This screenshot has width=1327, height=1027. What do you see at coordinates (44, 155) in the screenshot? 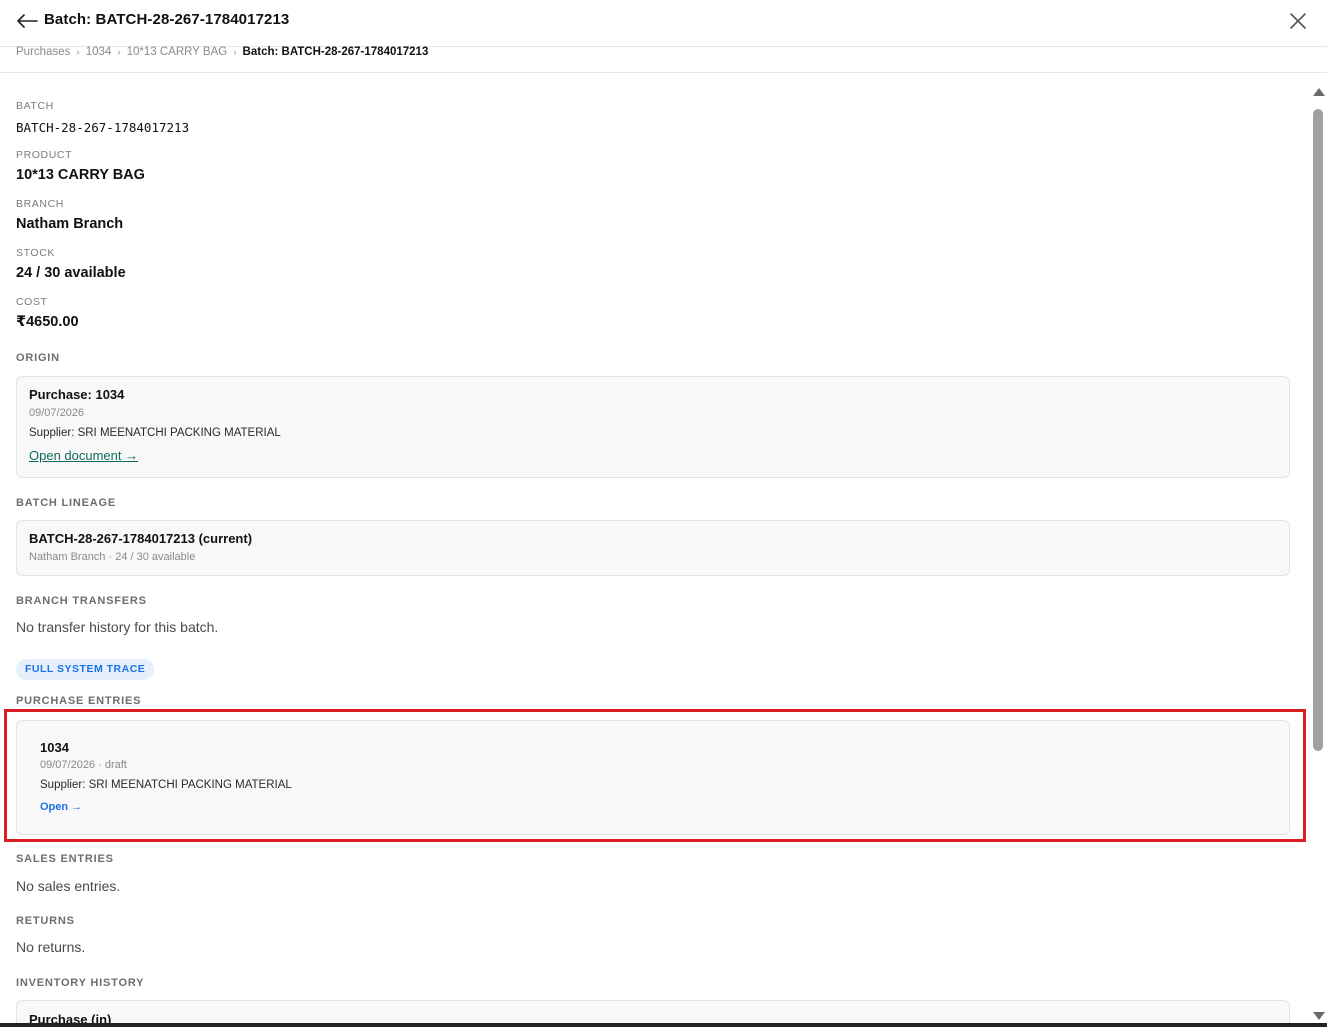
I see `product-label: PRODUCT` at bounding box center [44, 155].